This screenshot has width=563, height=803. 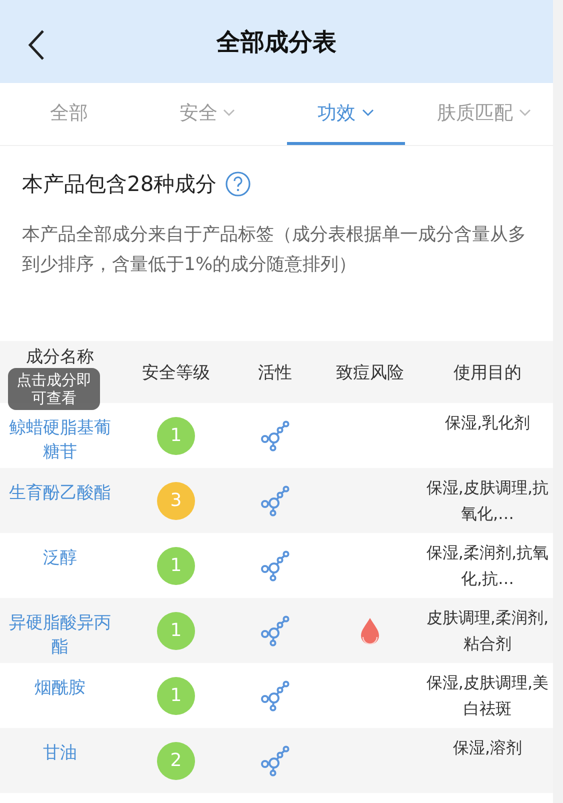 I want to click on safety-level-badge: 3, so click(x=176, y=501).